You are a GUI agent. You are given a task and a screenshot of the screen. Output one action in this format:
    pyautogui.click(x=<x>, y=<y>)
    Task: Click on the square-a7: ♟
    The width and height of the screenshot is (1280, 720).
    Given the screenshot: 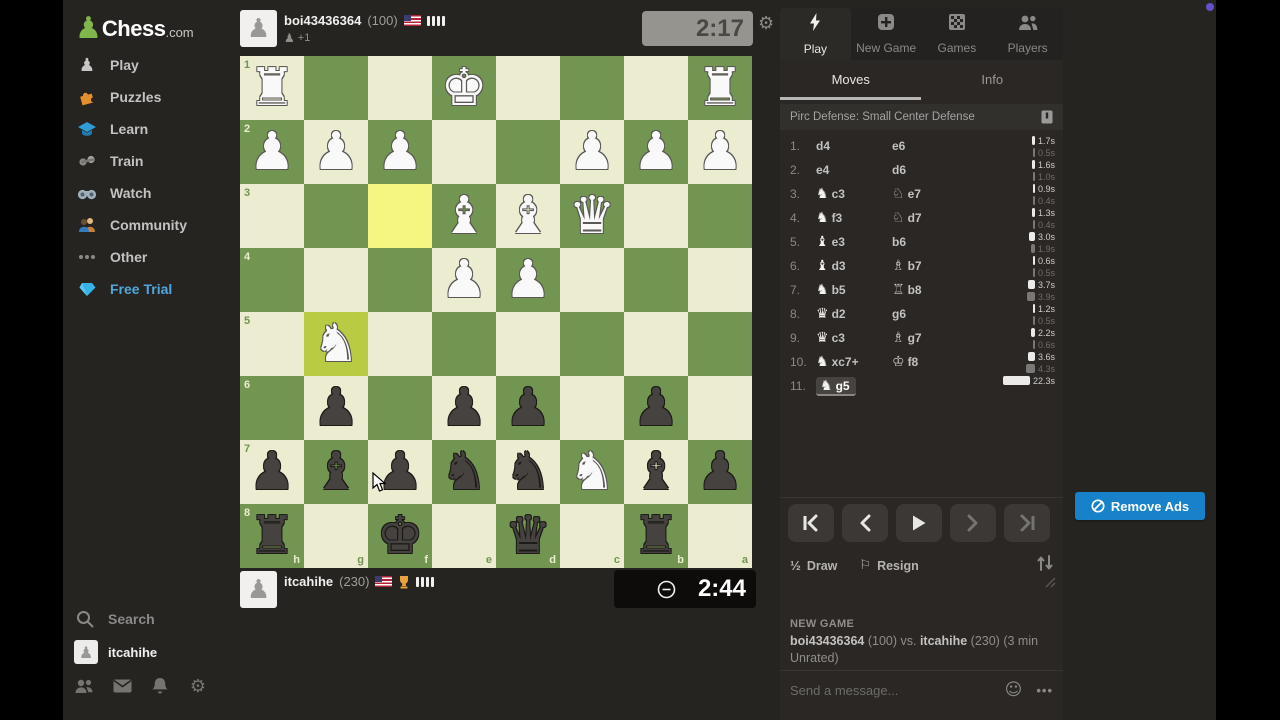 What is the action you would take?
    pyautogui.click(x=720, y=472)
    